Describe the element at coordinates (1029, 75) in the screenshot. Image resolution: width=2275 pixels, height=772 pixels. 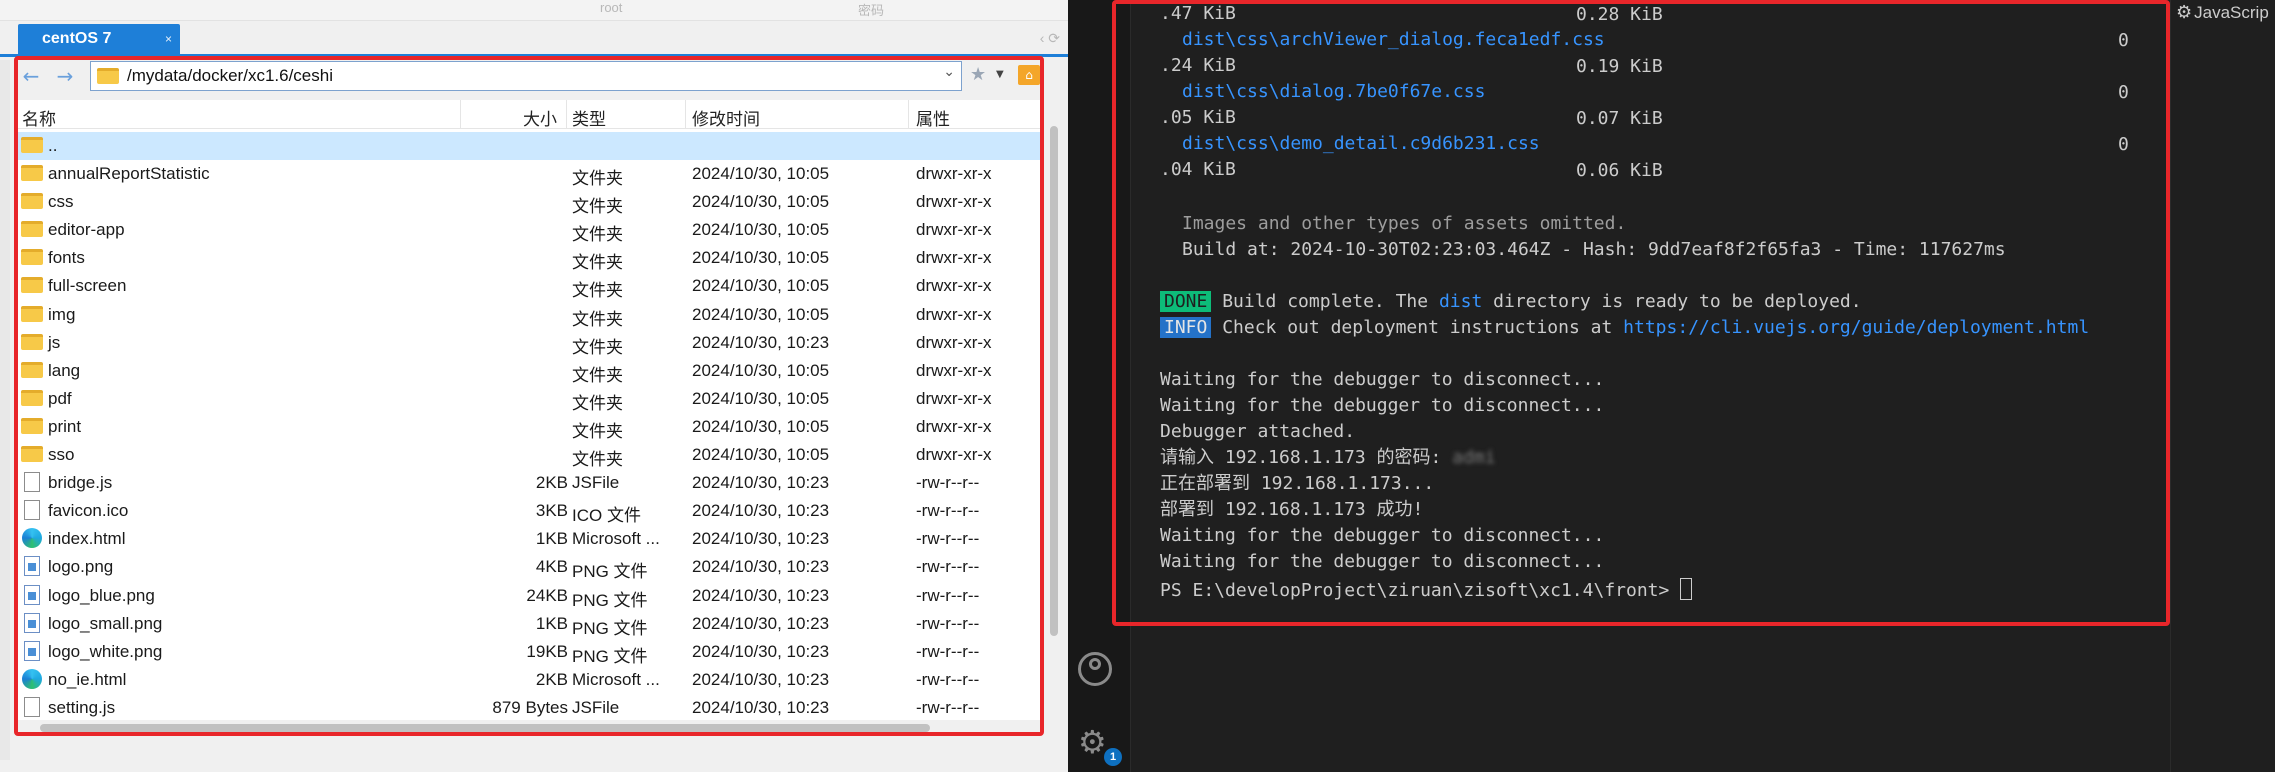
I see `home-folder-icon: ⌂` at that location.